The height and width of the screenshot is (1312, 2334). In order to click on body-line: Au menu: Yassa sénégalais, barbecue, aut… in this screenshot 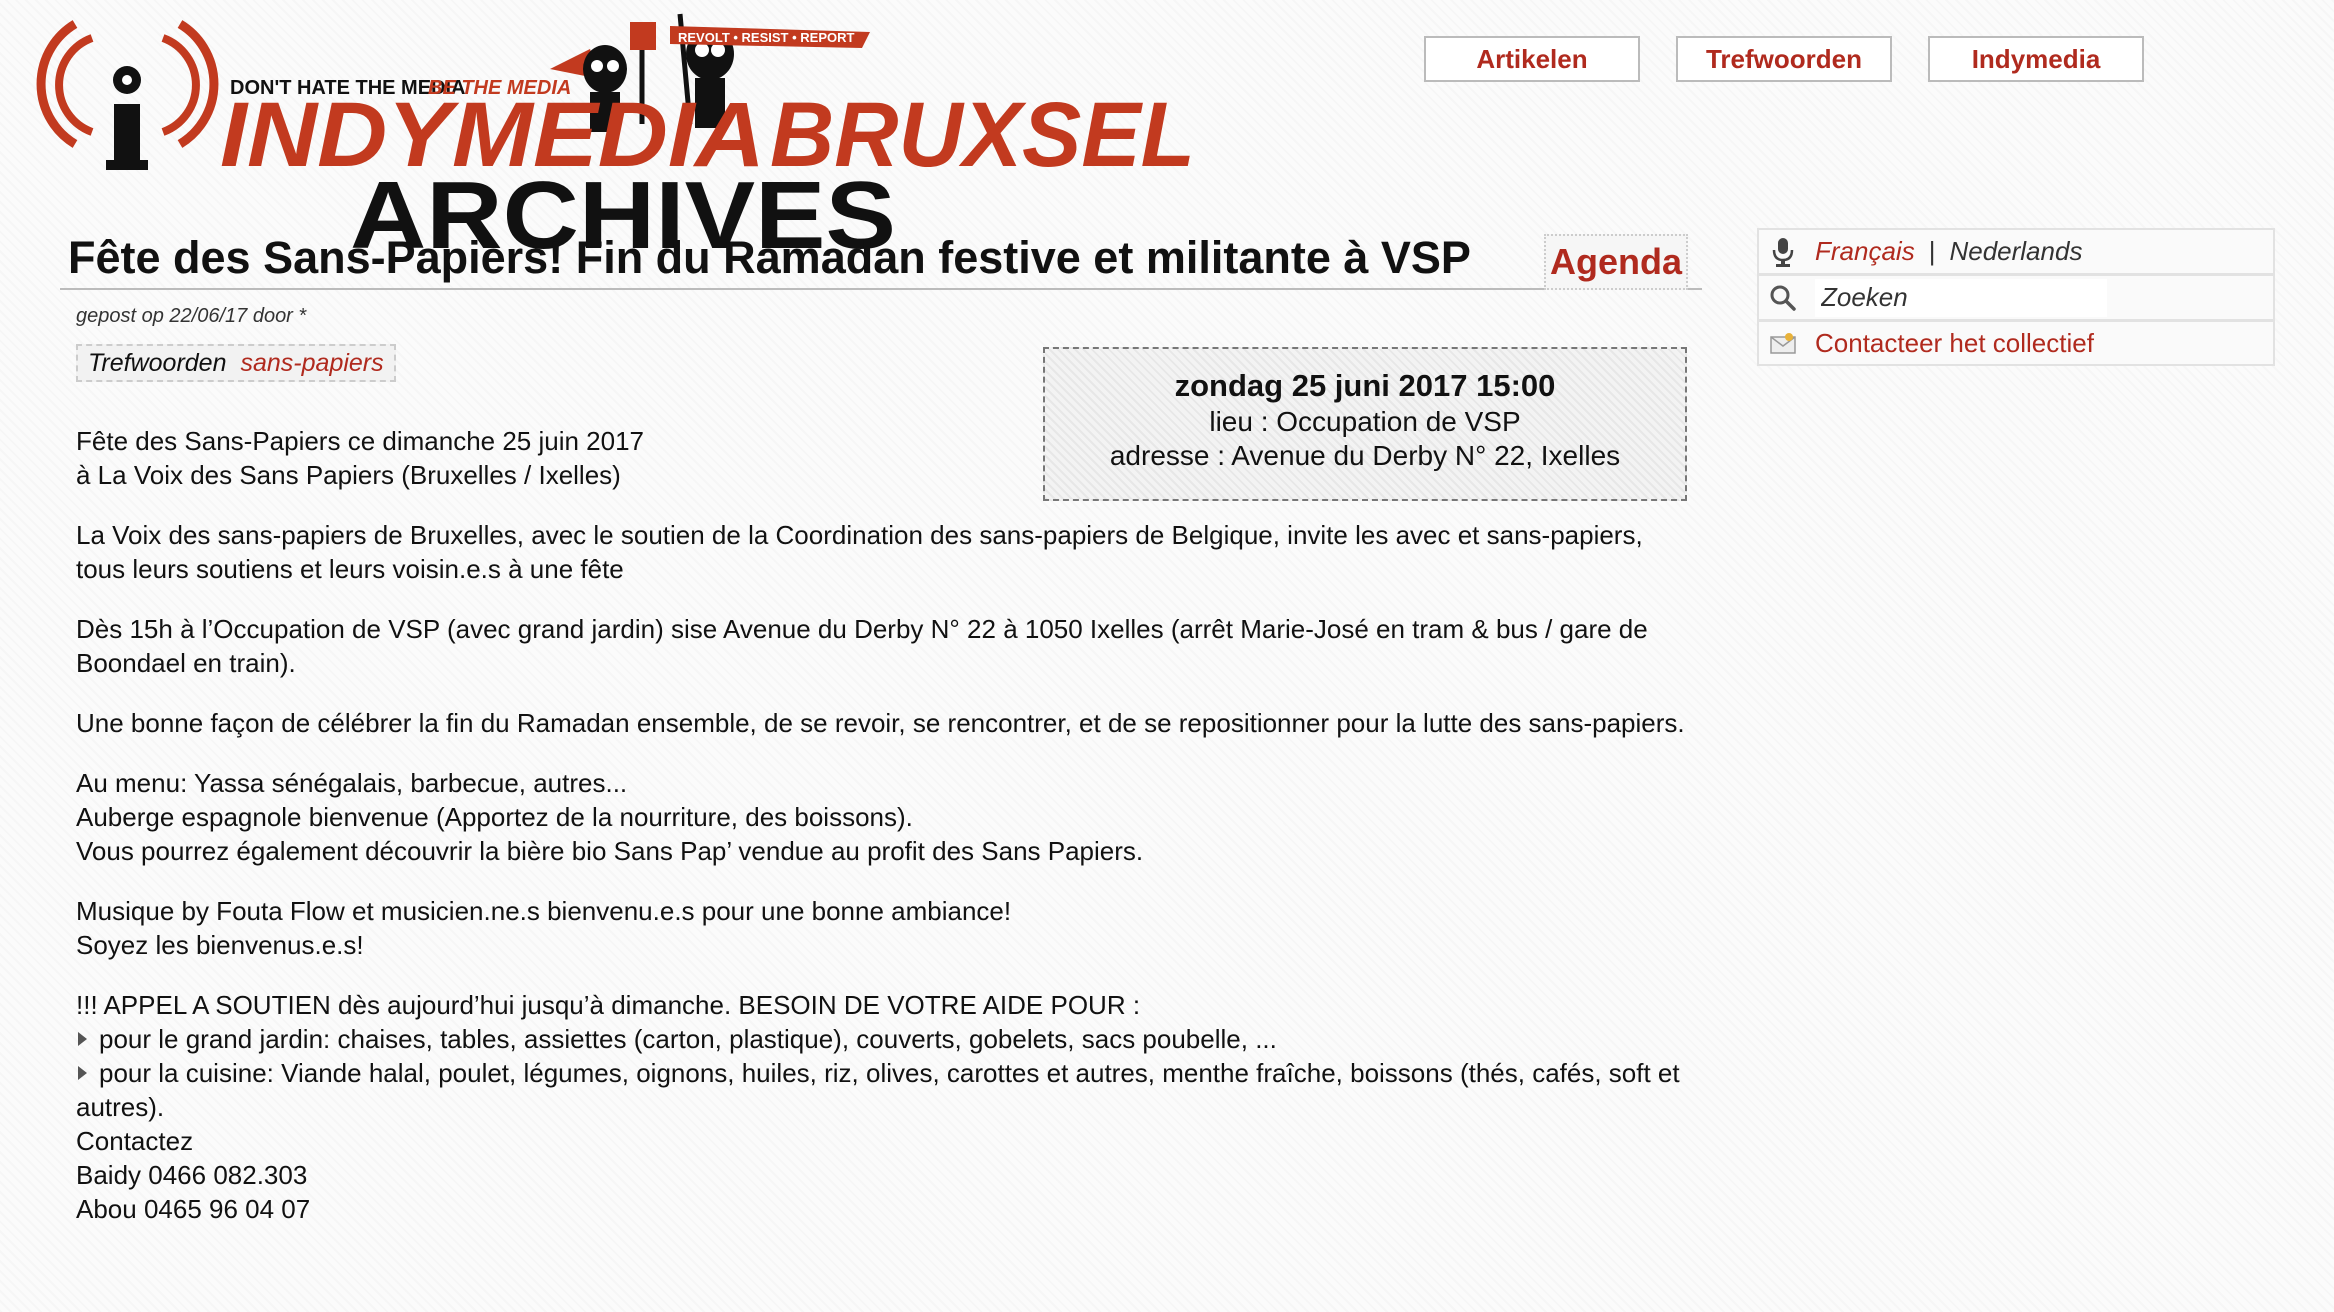, I will do `click(352, 783)`.